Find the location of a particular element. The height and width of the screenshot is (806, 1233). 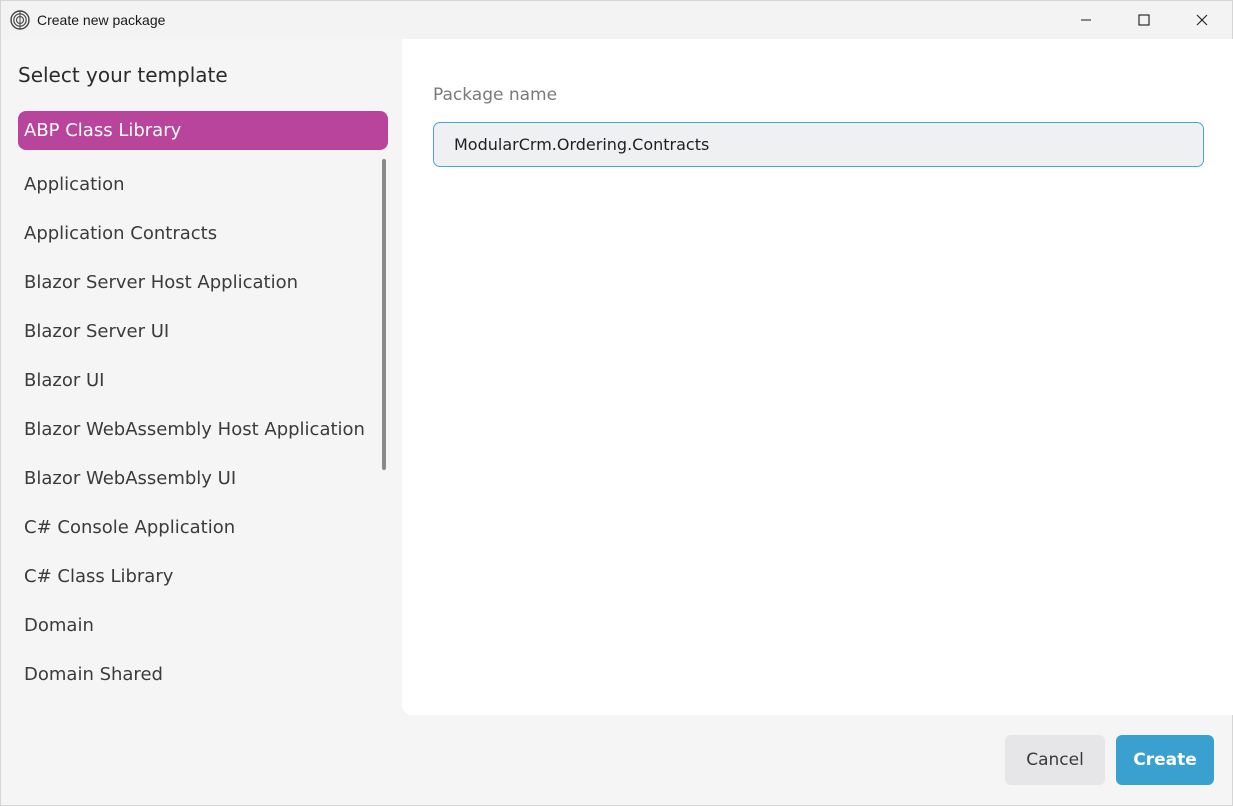

template-item-blazor-server-ui: Blazor Server UI is located at coordinates (203, 331).